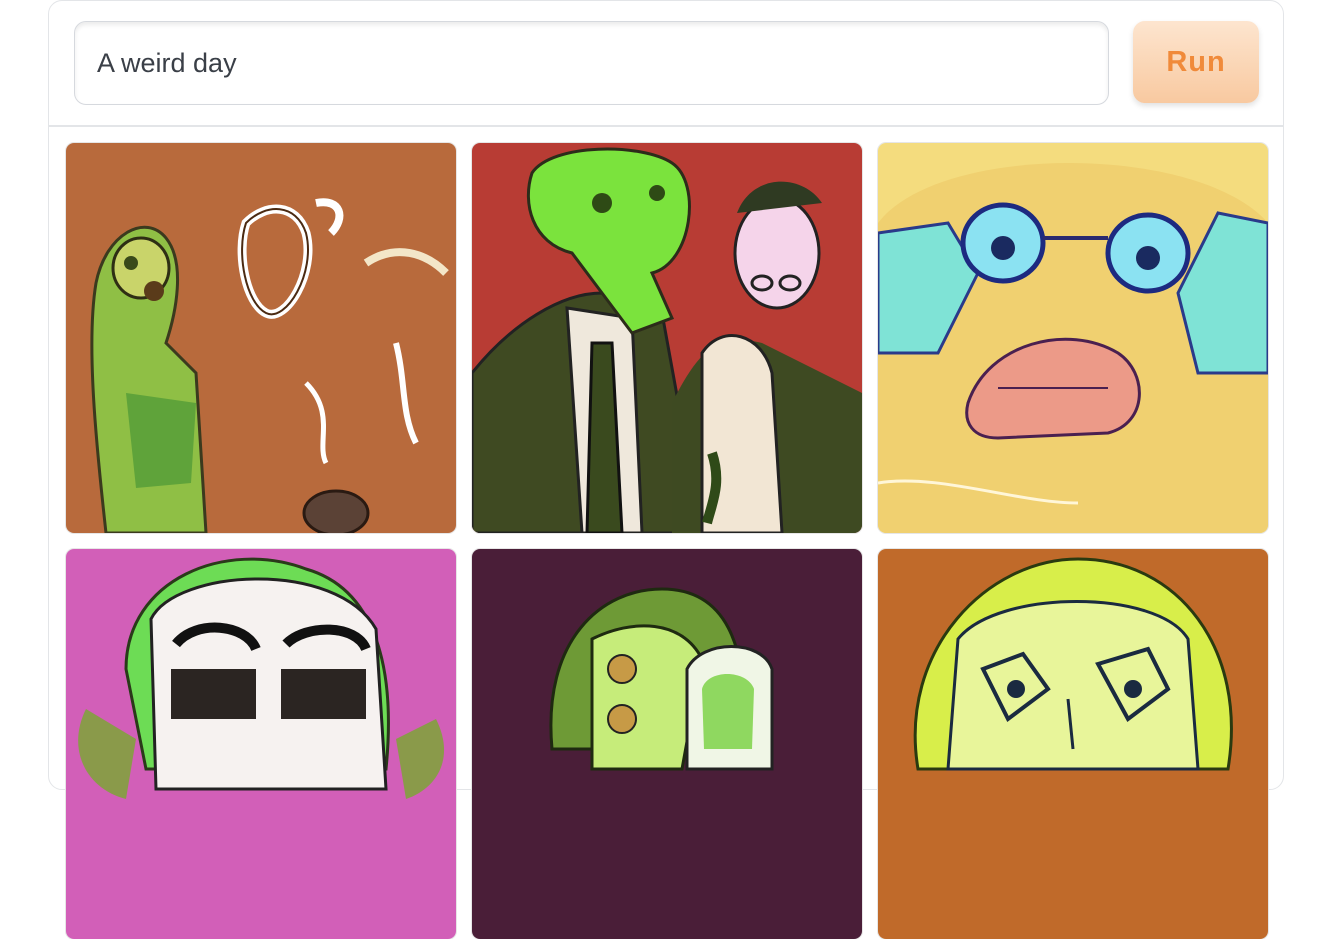 The image size is (1334, 939). Describe the element at coordinates (1196, 62) in the screenshot. I see `run-button: Run` at that location.